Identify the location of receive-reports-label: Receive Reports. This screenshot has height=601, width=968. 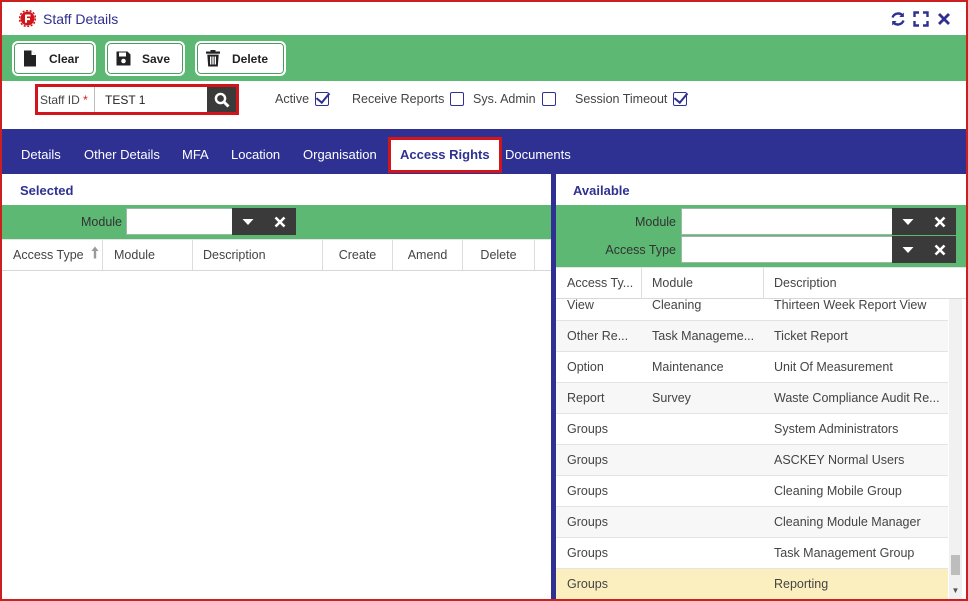
(398, 99).